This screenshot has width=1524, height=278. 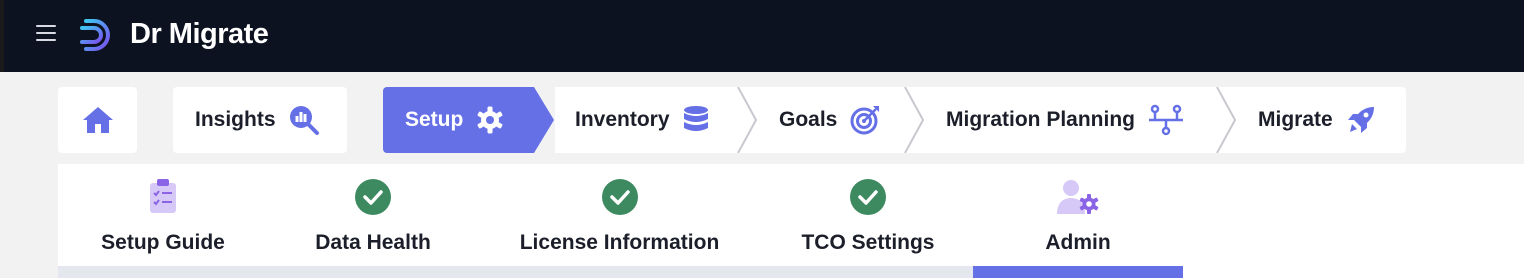 What do you see at coordinates (199, 34) in the screenshot?
I see `app-name: Dr Migrate` at bounding box center [199, 34].